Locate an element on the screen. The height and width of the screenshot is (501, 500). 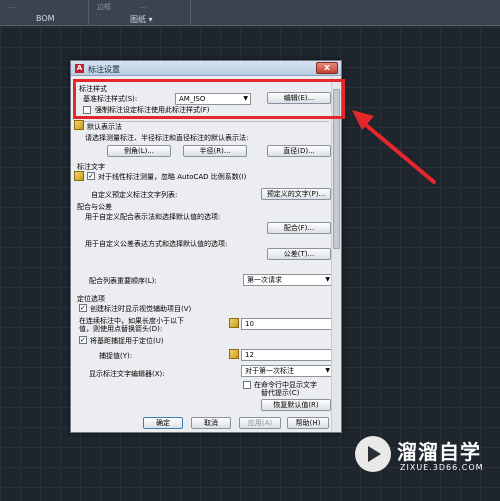
annotation-arrow is located at coordinates (394, 147).